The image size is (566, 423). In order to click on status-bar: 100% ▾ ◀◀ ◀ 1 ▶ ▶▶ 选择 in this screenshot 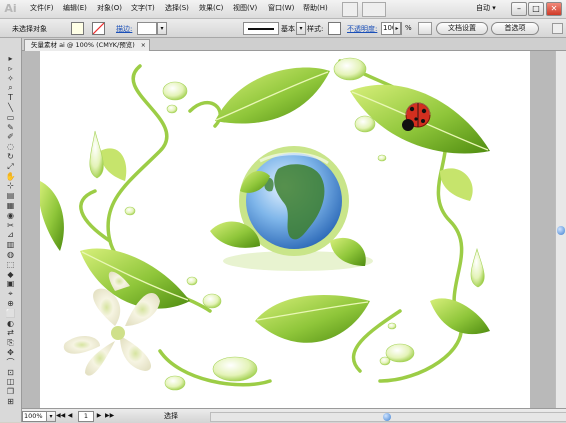, I will do `click(294, 415)`.